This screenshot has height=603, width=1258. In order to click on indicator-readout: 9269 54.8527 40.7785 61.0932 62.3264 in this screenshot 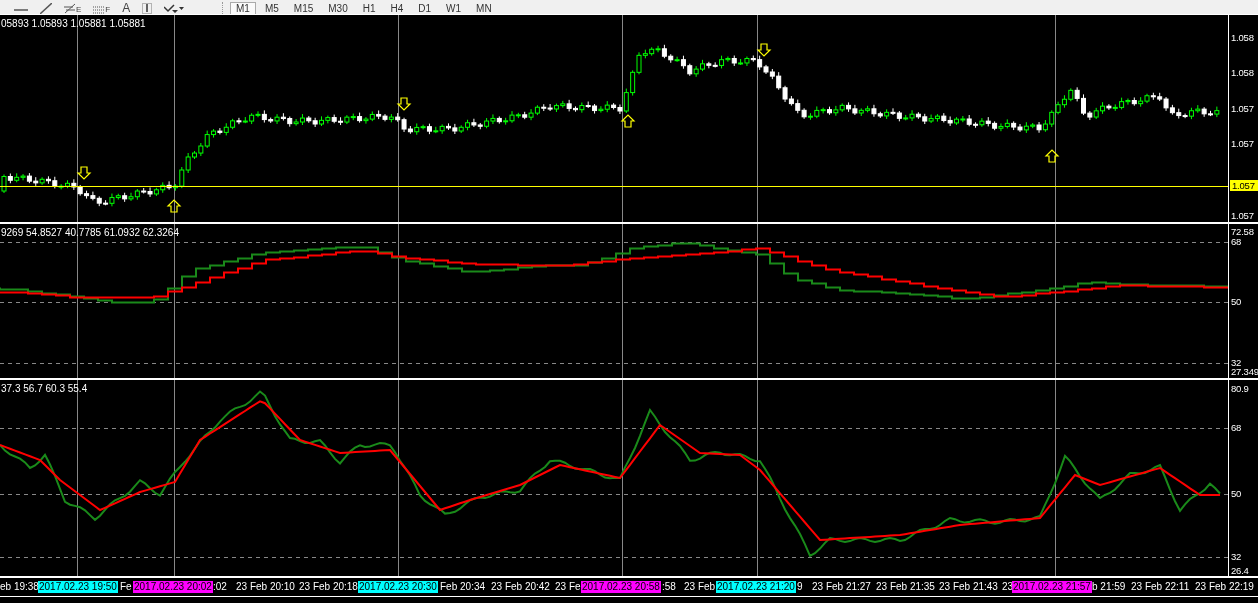, I will do `click(90, 232)`.